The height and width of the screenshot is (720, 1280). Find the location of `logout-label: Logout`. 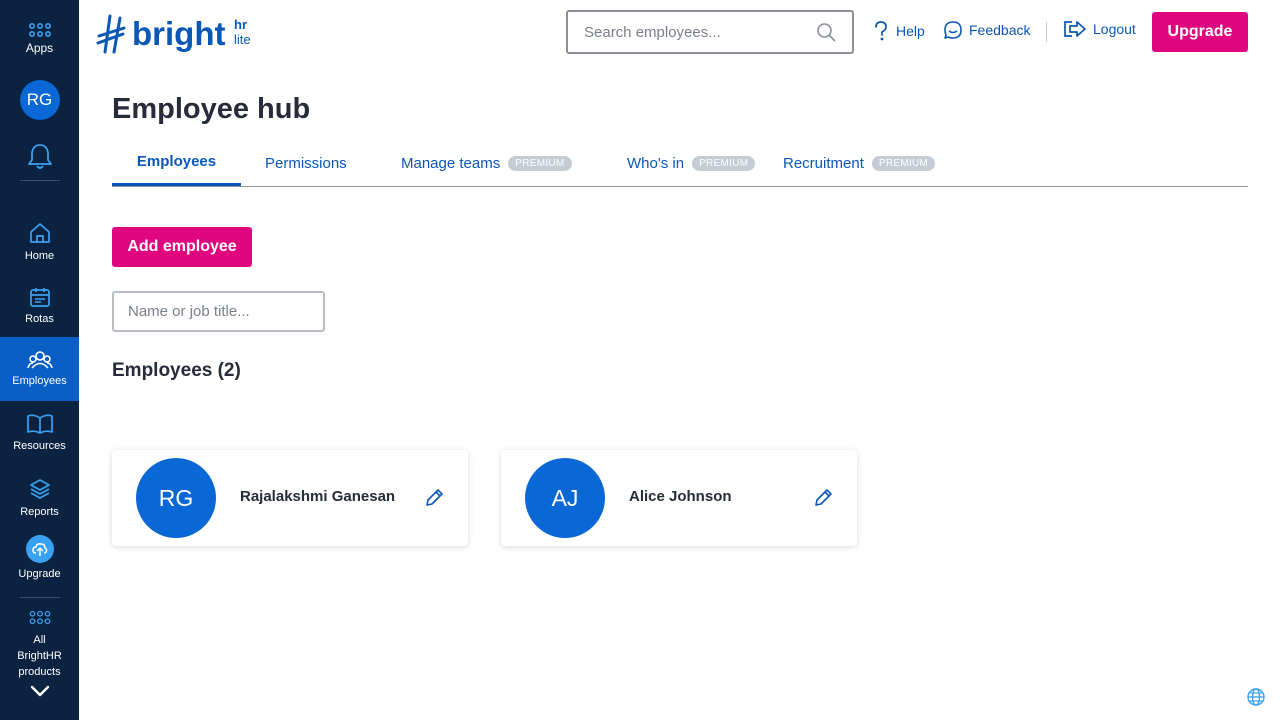

logout-label: Logout is located at coordinates (1114, 29).